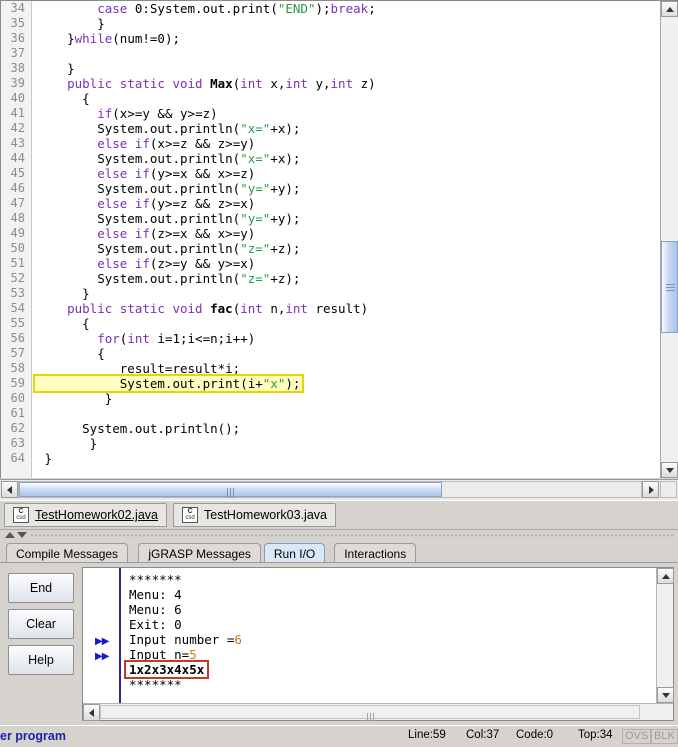  What do you see at coordinates (17, 8) in the screenshot?
I see `line-number: 34` at bounding box center [17, 8].